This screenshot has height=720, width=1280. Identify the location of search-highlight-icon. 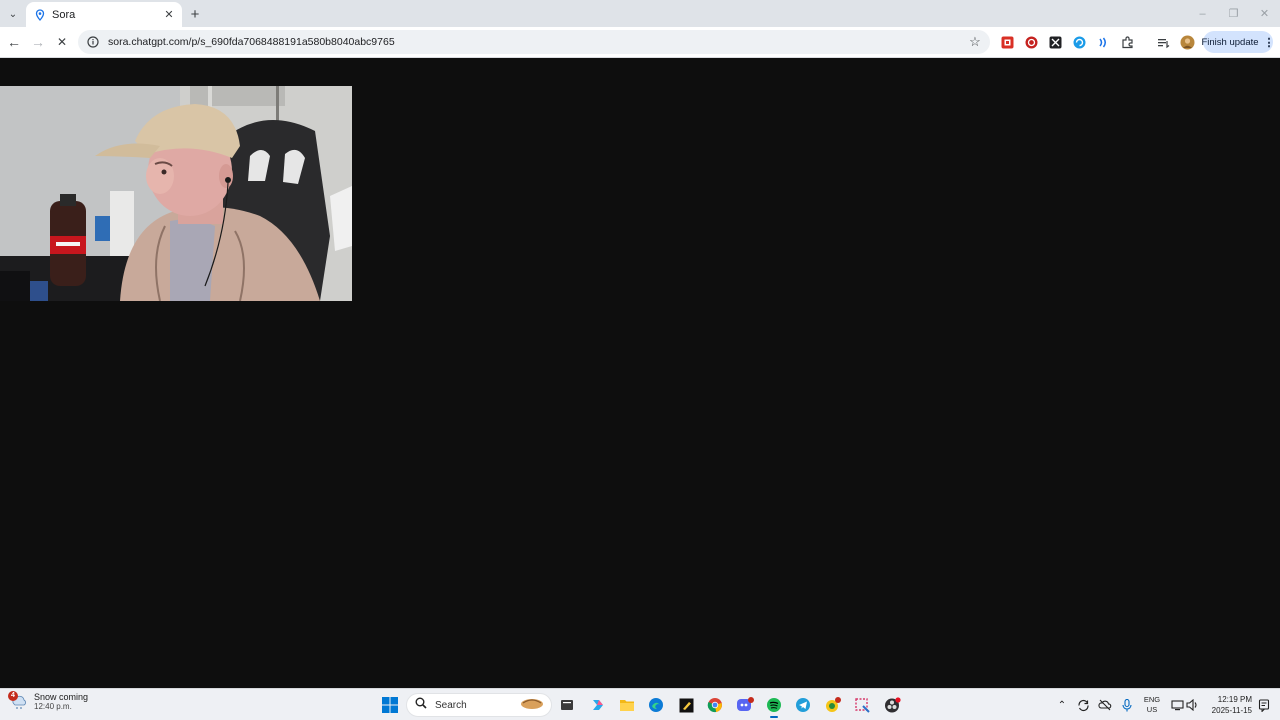
(532, 705).